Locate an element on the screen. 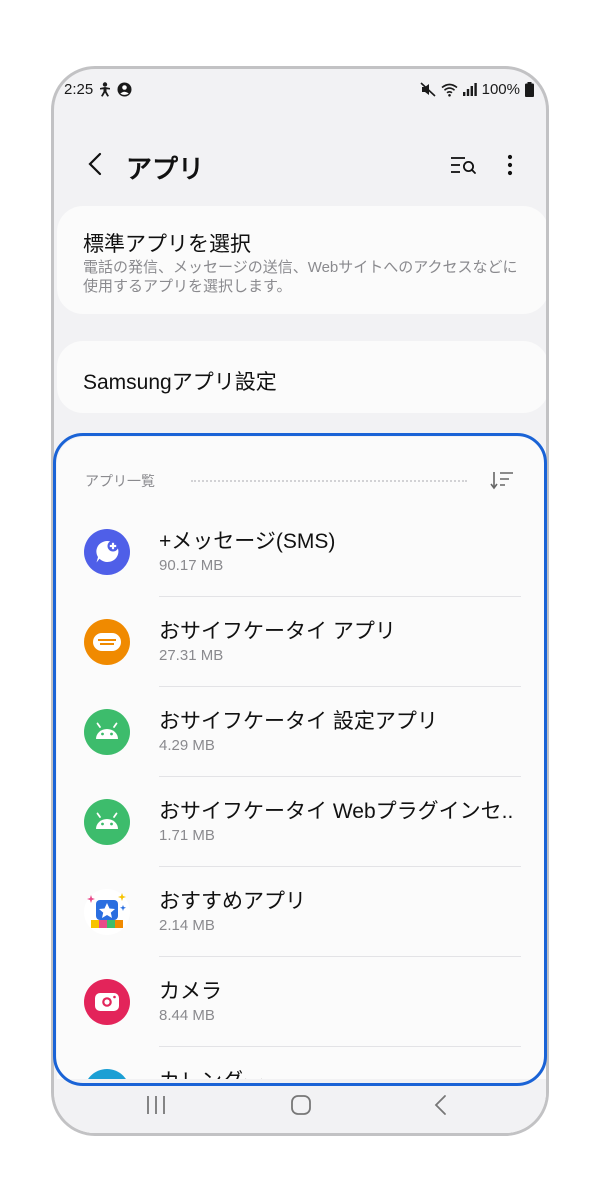 This screenshot has height=1200, width=600. app-row-camera: カメラ 8.44 MB is located at coordinates (301, 1002).